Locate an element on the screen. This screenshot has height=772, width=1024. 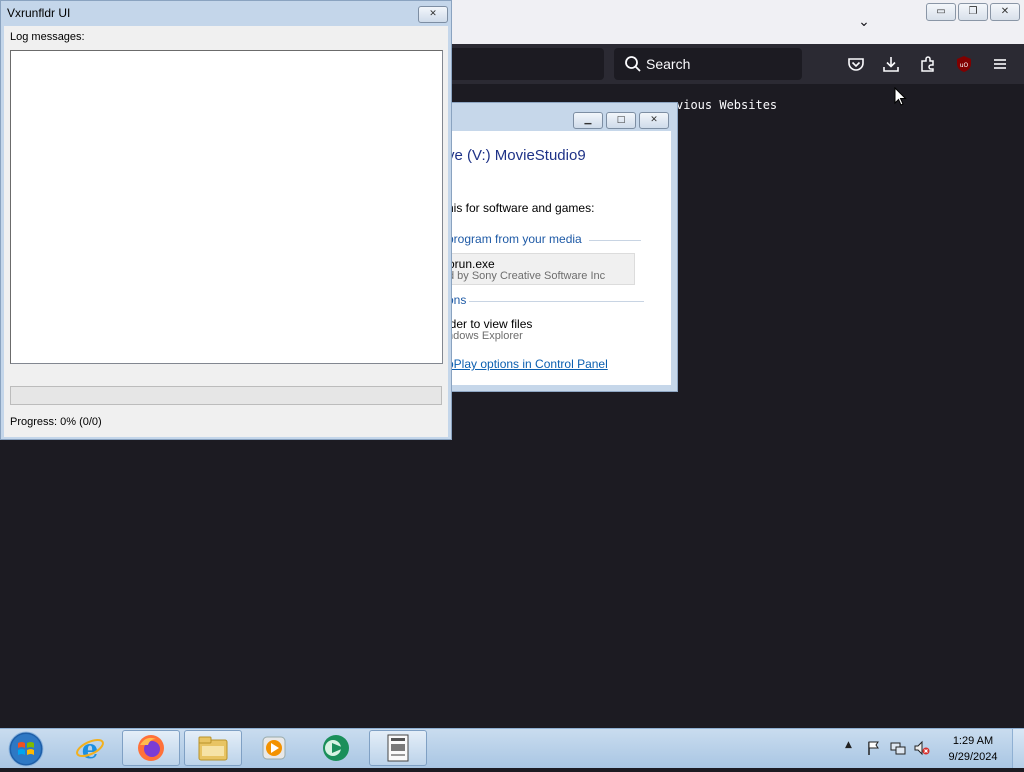
search-icon is located at coordinates (633, 64).